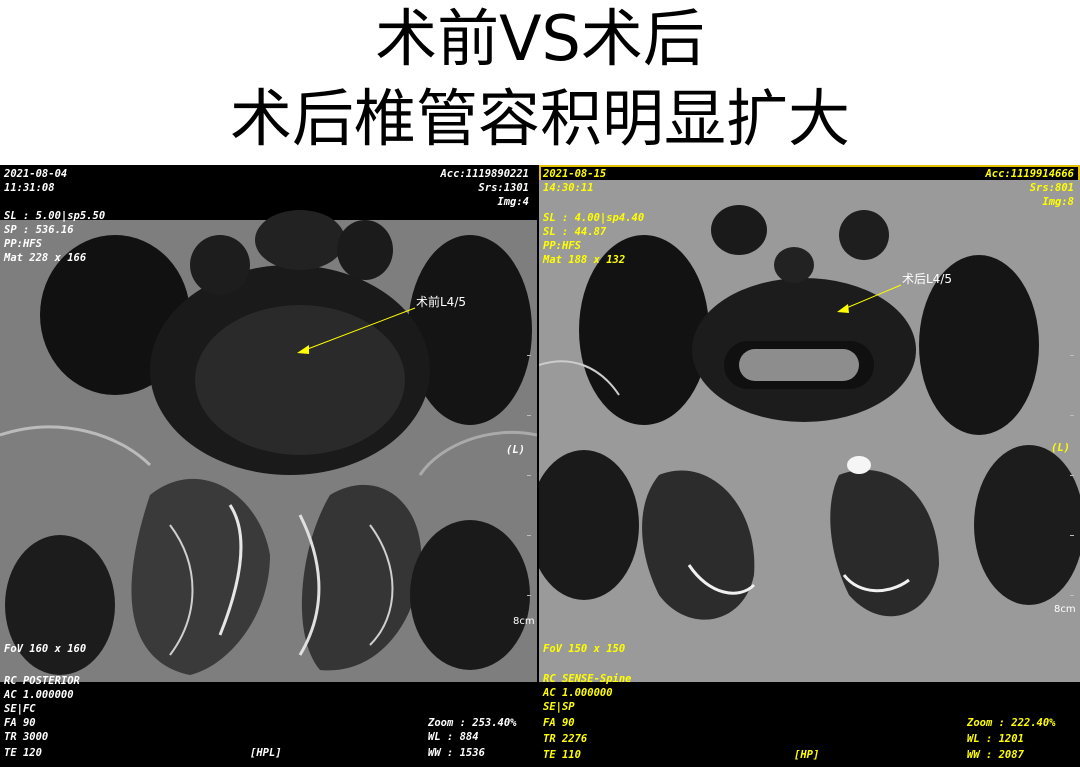 Image resolution: width=1080 pixels, height=767 pixels. I want to click on window-width: WW : 1536, so click(456, 753).